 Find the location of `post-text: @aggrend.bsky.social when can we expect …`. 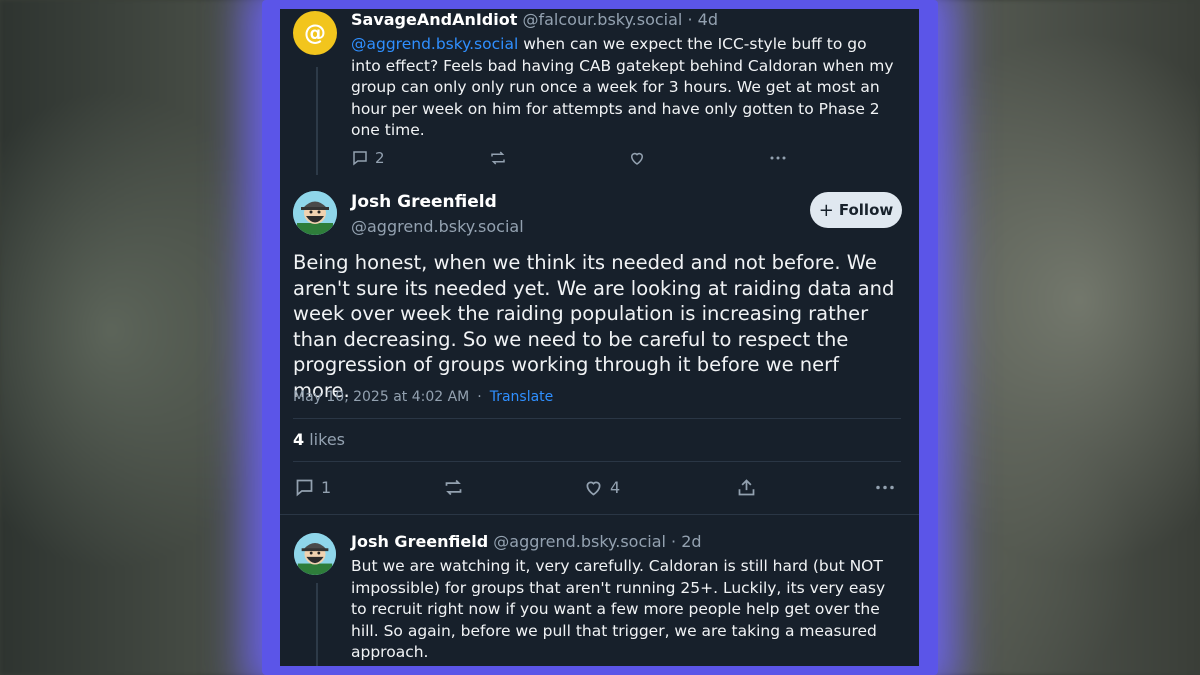

post-text: @aggrend.bsky.social when can we expect … is located at coordinates (625, 88).